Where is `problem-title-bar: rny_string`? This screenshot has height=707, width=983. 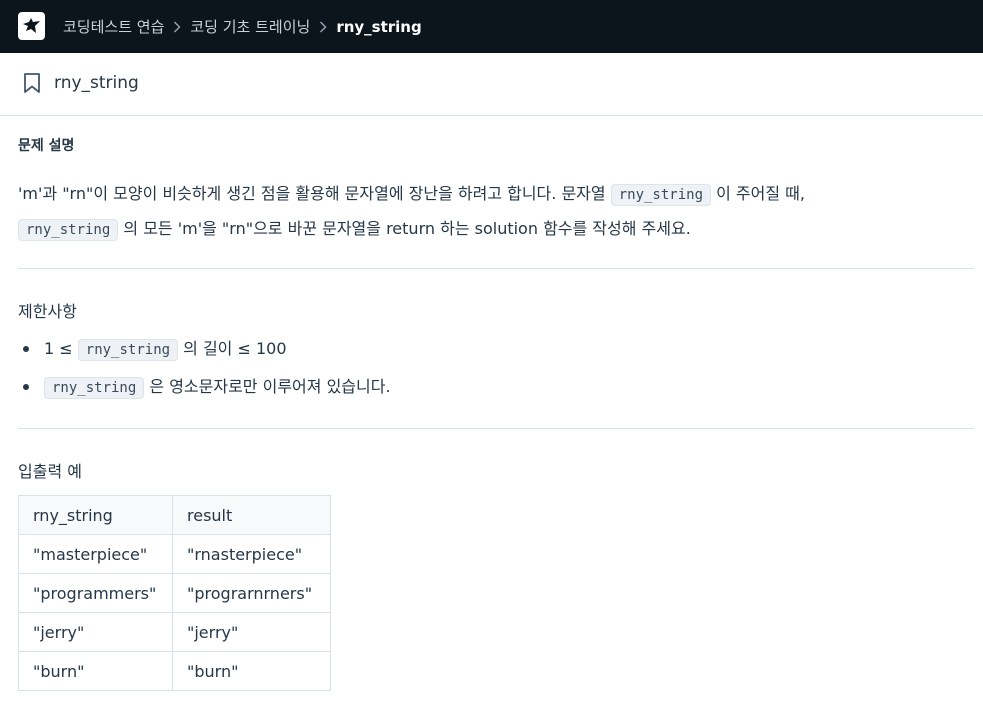 problem-title-bar: rny_string is located at coordinates (491, 84).